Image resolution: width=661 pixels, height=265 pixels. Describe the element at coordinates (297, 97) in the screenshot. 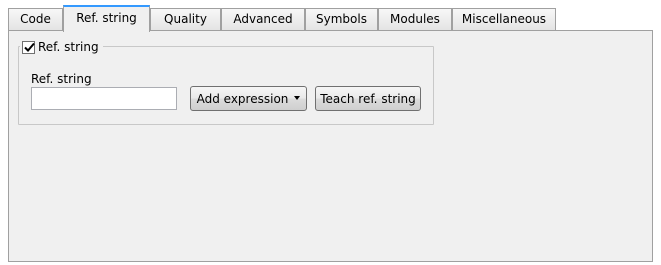

I see `caret-down-icon` at that location.